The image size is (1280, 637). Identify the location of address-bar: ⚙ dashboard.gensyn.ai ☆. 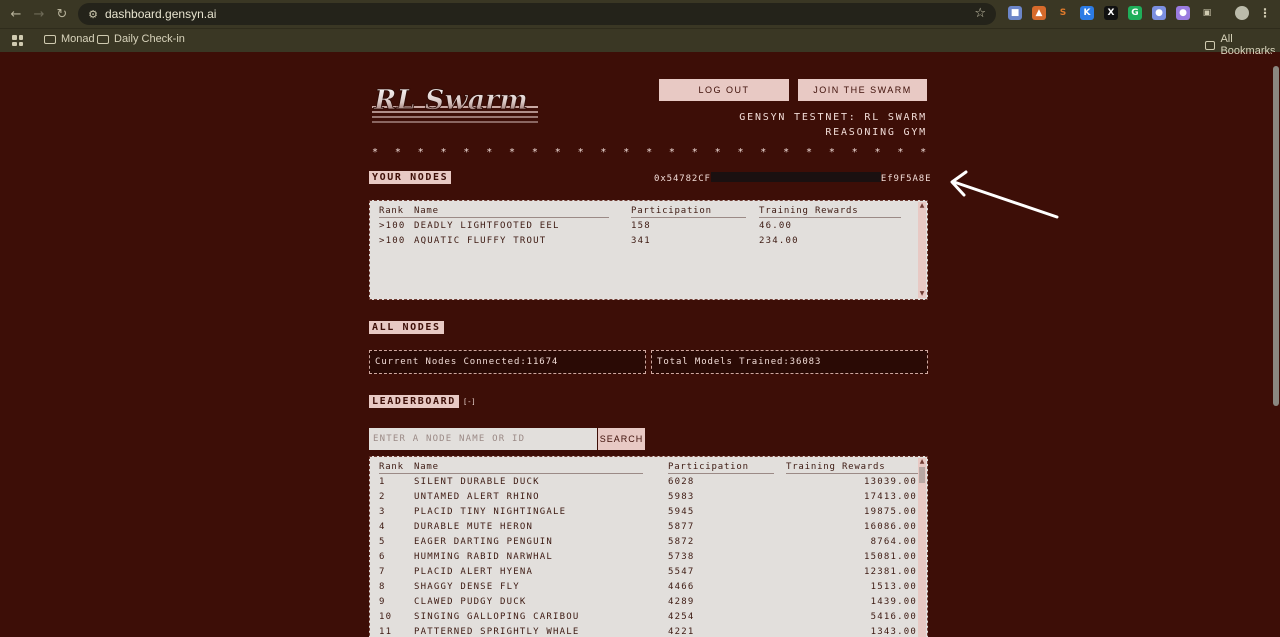
(537, 14).